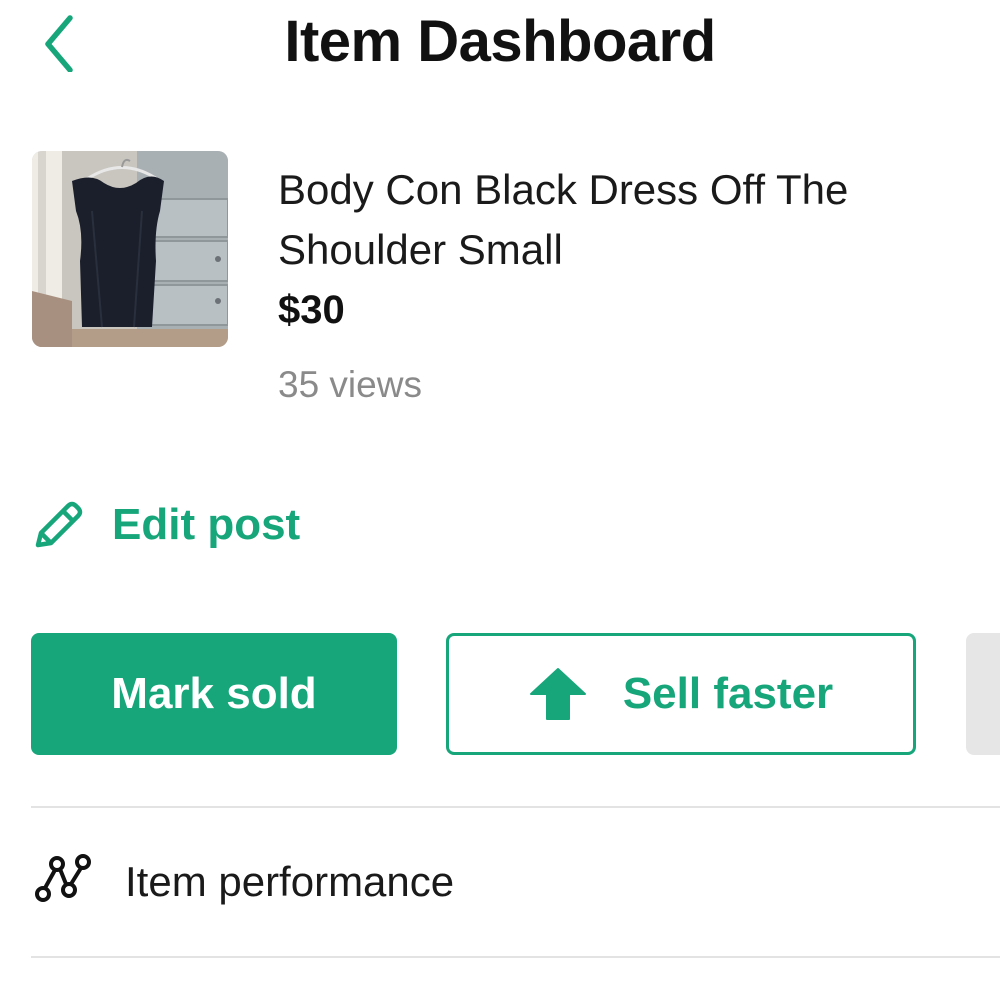 The image size is (1000, 1000). I want to click on dress-photo, so click(130, 249).